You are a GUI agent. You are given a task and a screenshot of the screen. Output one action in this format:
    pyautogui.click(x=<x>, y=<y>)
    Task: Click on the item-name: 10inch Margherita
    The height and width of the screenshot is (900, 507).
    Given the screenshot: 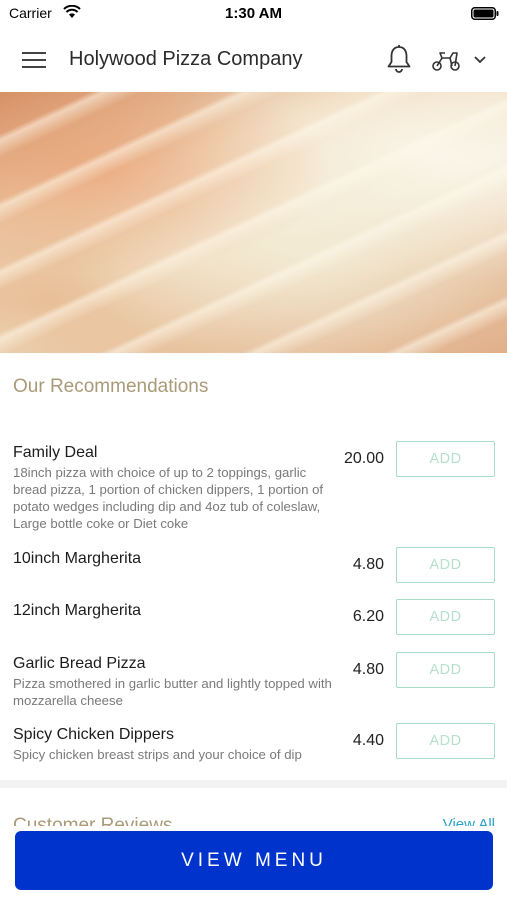 What is the action you would take?
    pyautogui.click(x=77, y=558)
    